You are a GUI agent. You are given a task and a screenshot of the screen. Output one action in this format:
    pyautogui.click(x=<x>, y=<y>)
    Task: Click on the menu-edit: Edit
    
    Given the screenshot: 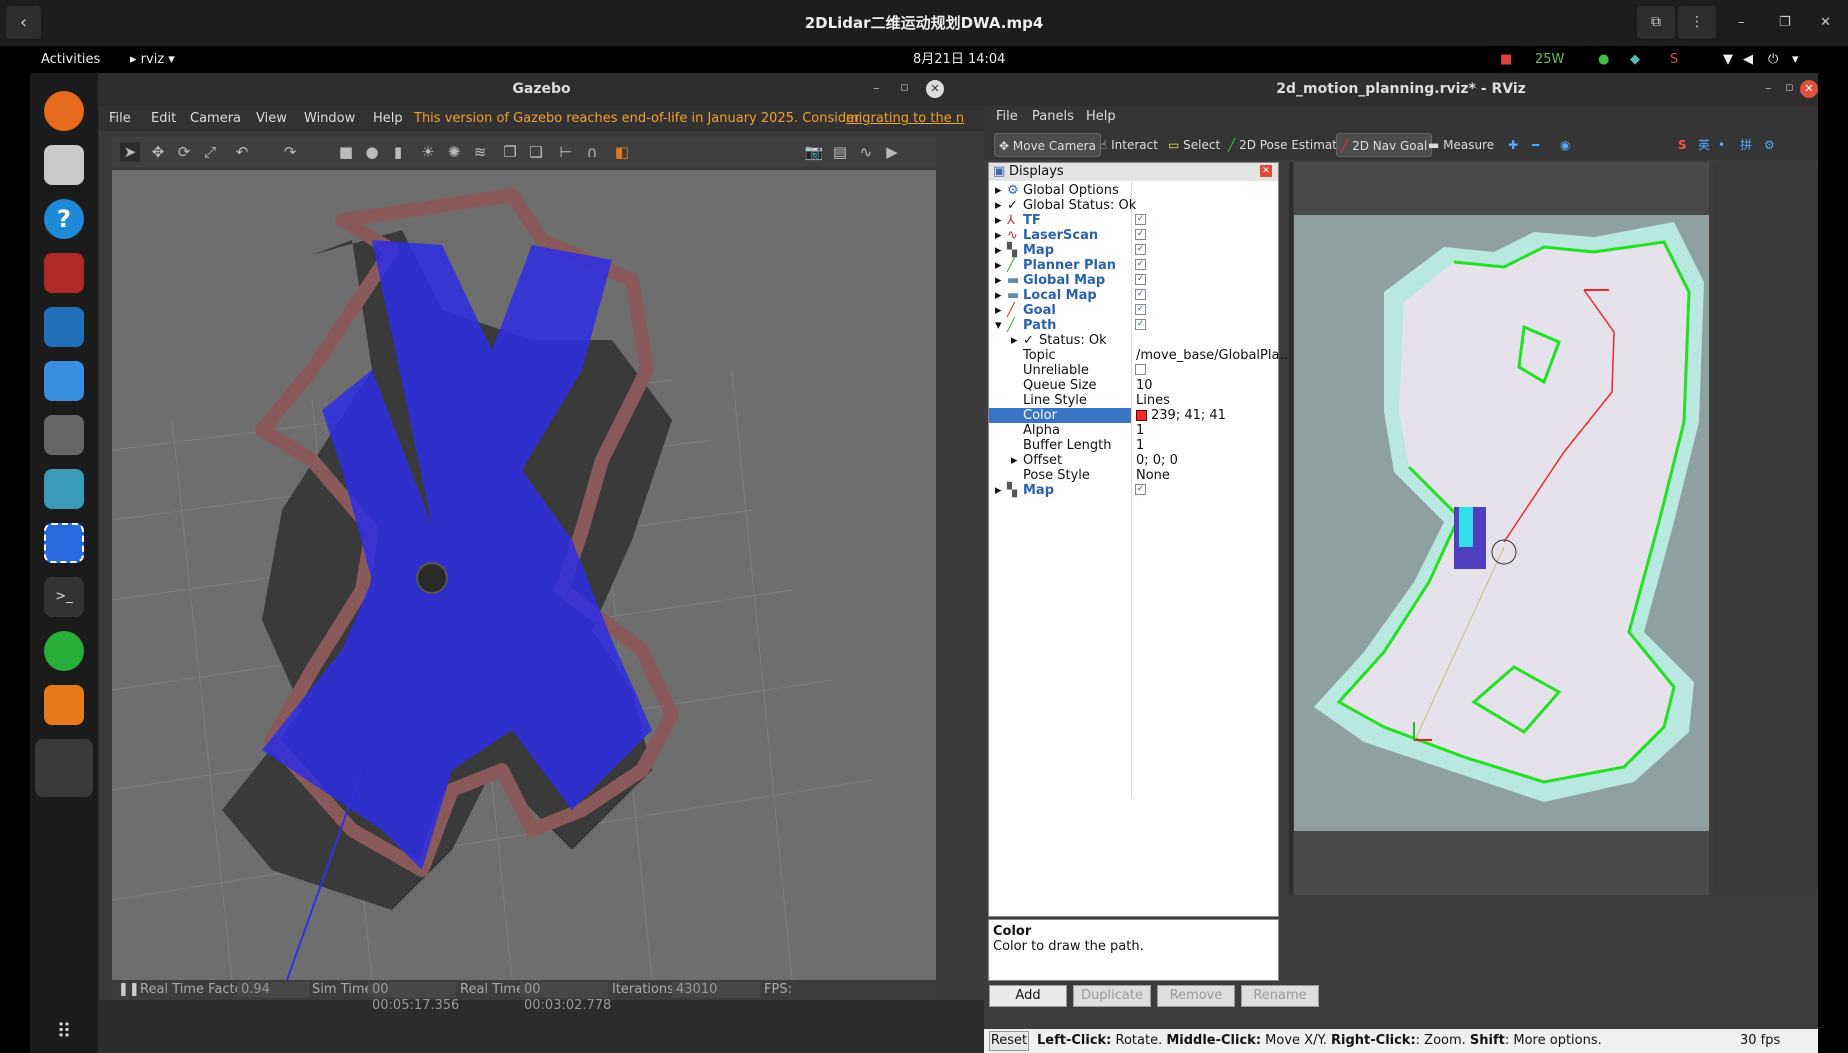 What is the action you would take?
    pyautogui.click(x=163, y=118)
    